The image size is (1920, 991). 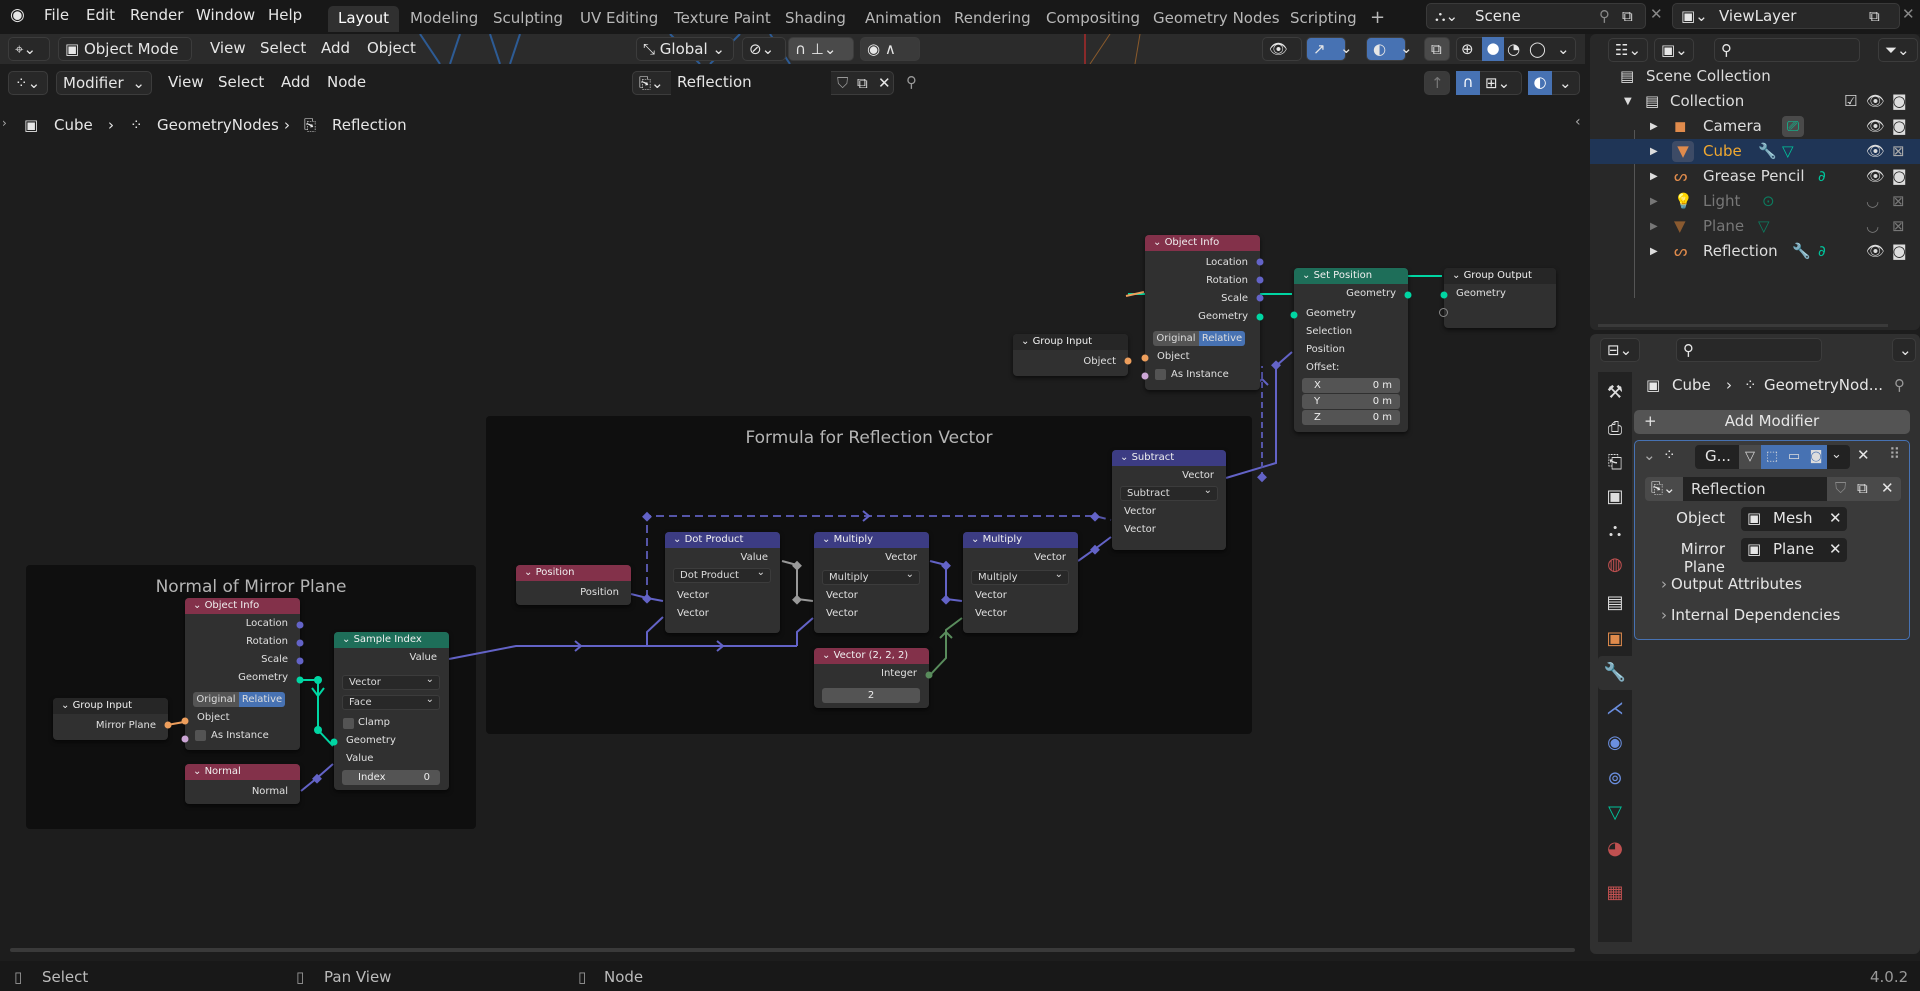 I want to click on vp-menu-add: Add, so click(x=335, y=48).